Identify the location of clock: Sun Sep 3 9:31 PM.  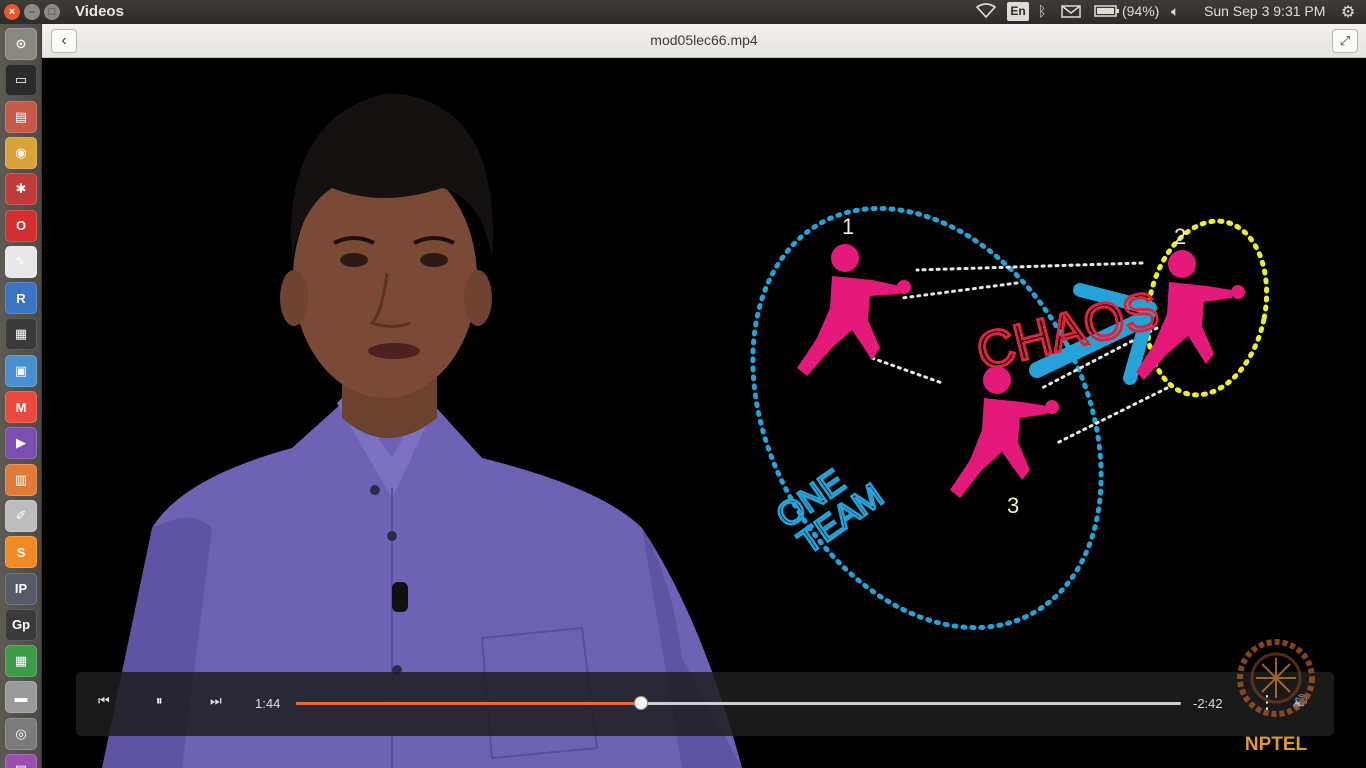
(1264, 11).